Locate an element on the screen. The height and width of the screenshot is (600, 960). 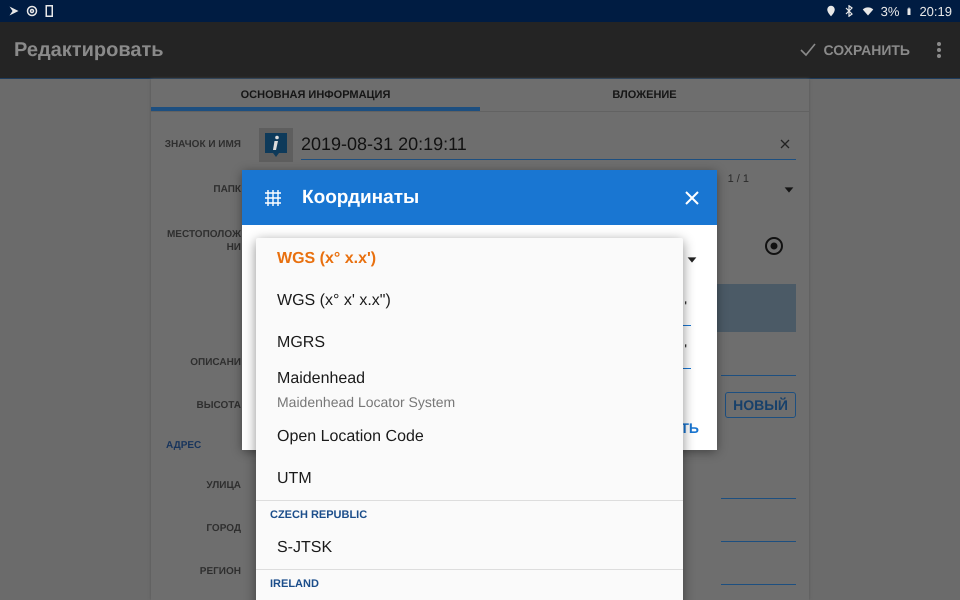
battery-percent: 3% is located at coordinates (890, 11).